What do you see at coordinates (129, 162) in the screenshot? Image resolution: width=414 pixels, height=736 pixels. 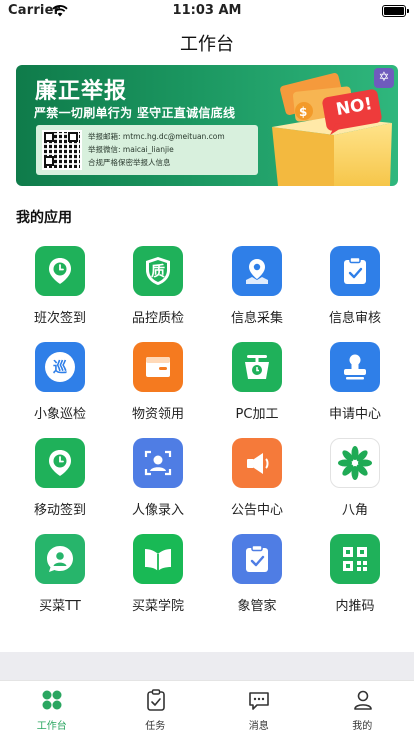 I see `banner-note: 合规严格保密举报人信息` at bounding box center [129, 162].